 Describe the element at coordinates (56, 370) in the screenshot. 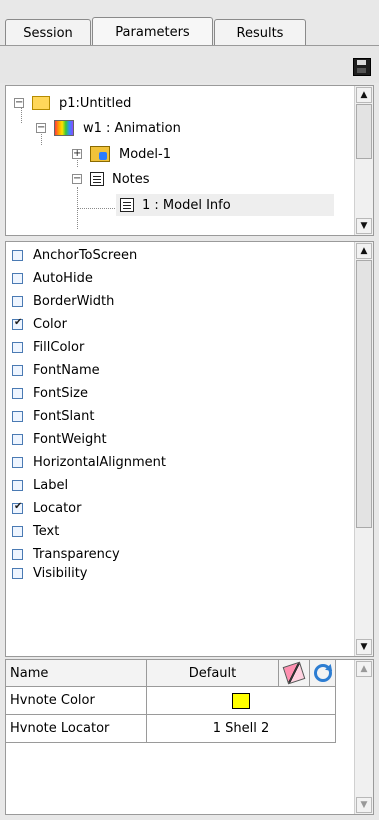

I see `attribute-row: FontName` at that location.